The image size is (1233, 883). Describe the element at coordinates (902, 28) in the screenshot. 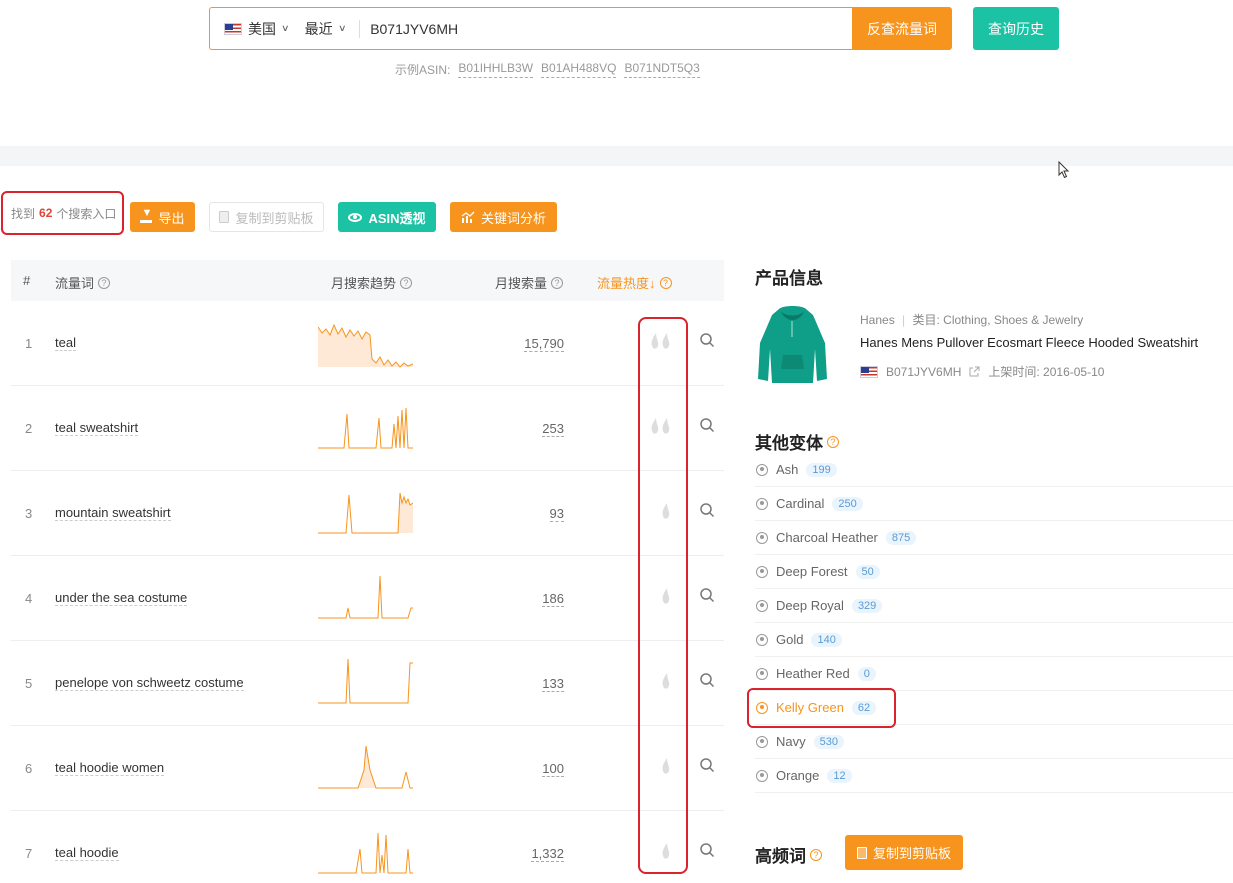

I see `reverse-lookup-button: 反查流量词` at that location.